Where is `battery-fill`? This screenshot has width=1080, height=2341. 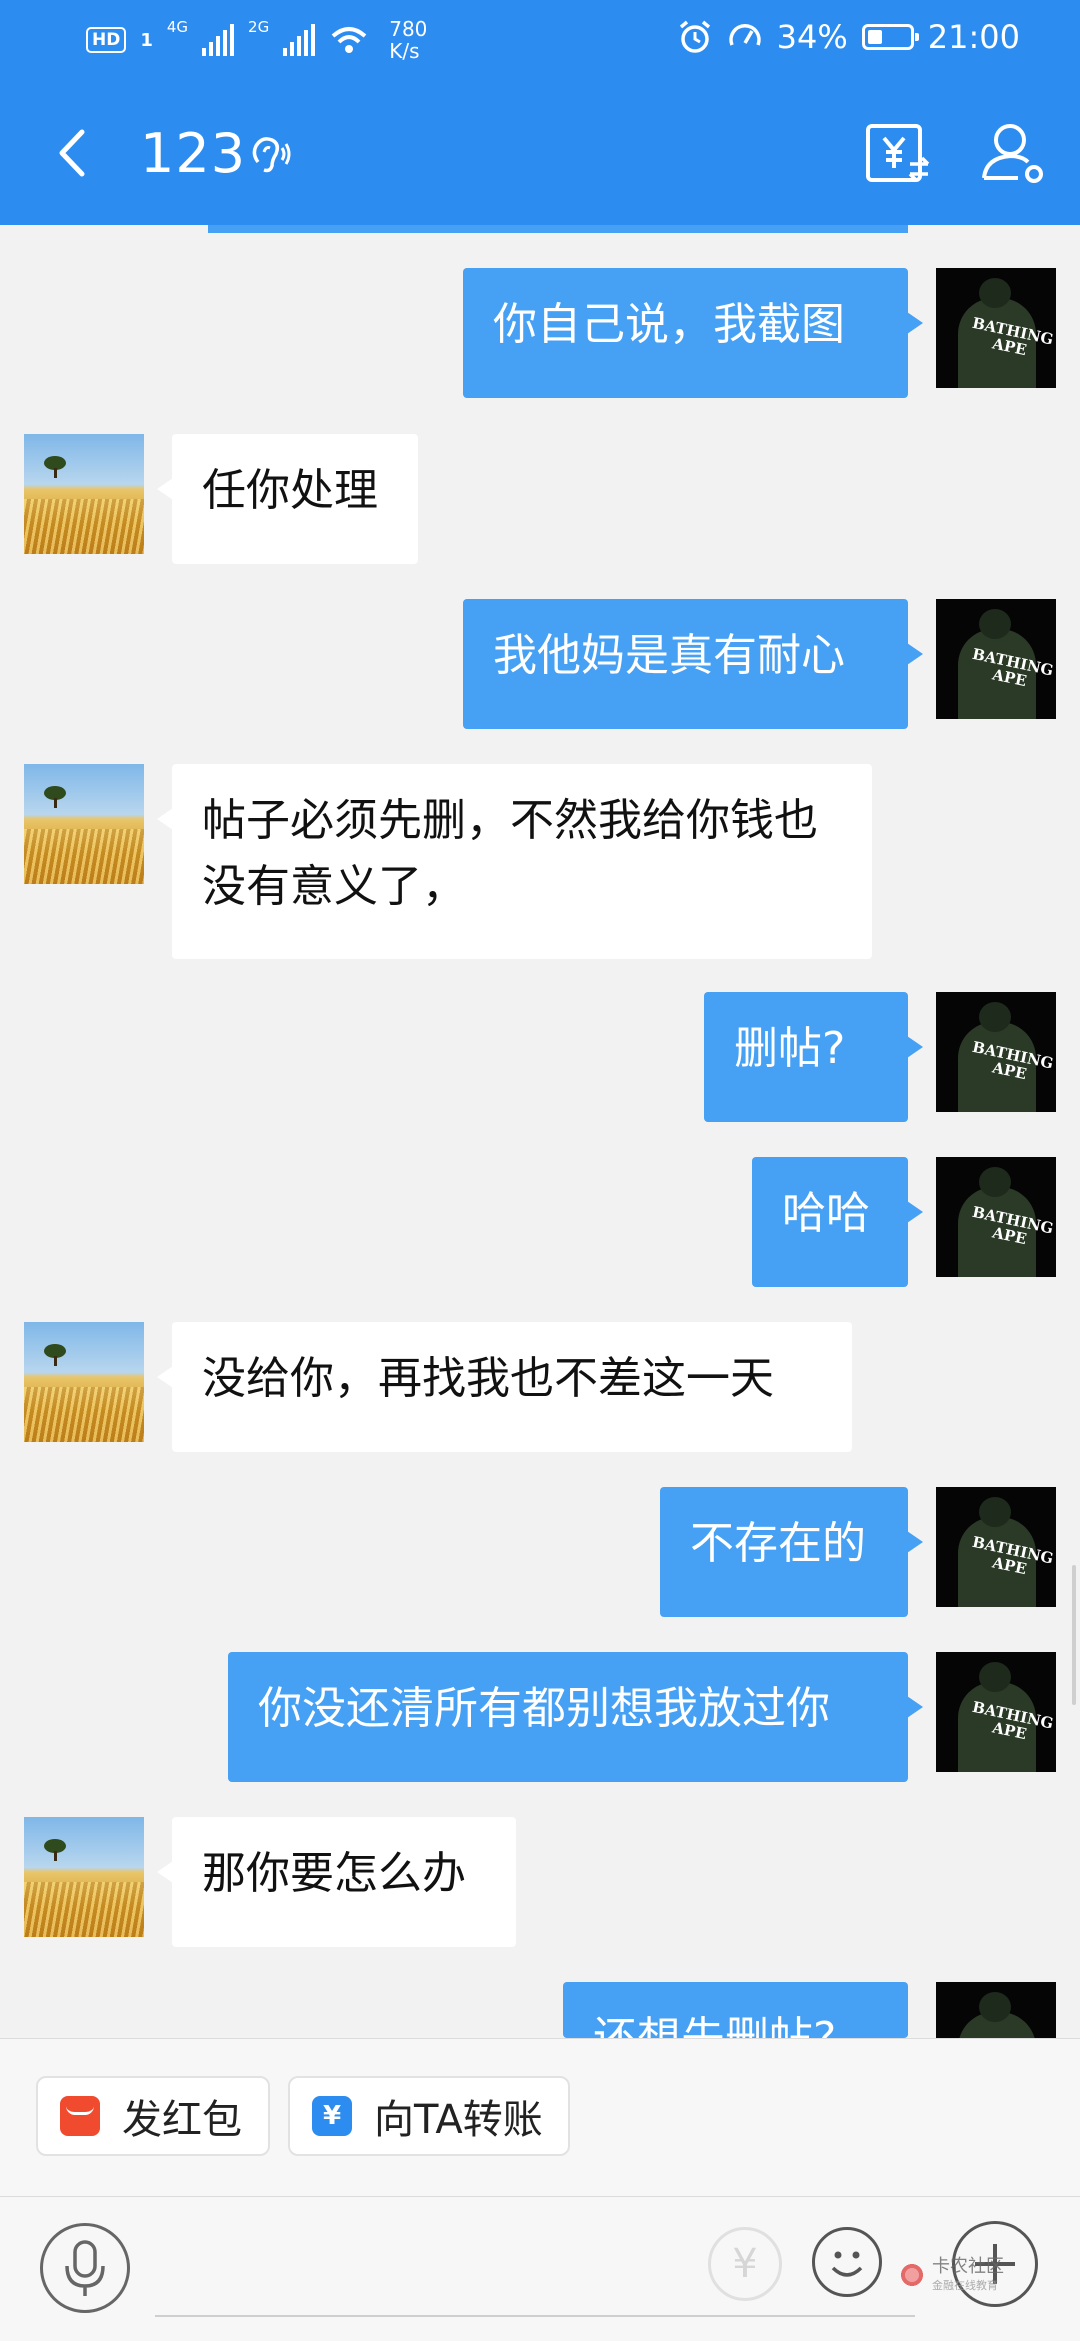 battery-fill is located at coordinates (874, 37).